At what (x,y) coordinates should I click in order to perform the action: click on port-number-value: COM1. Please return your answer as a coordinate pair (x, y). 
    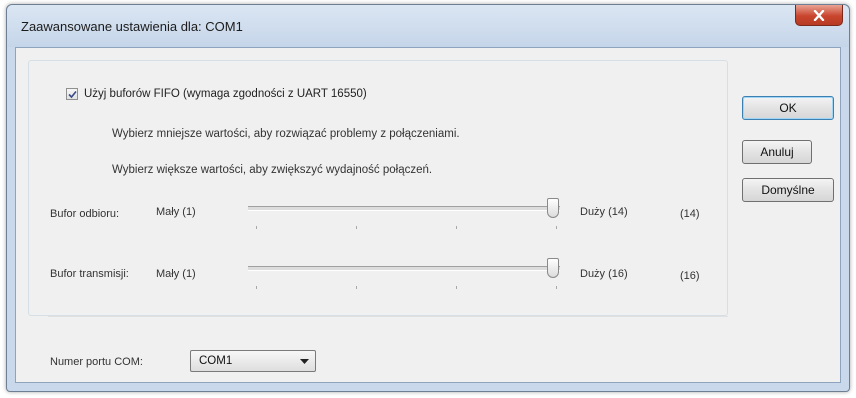
    Looking at the image, I should click on (216, 361).